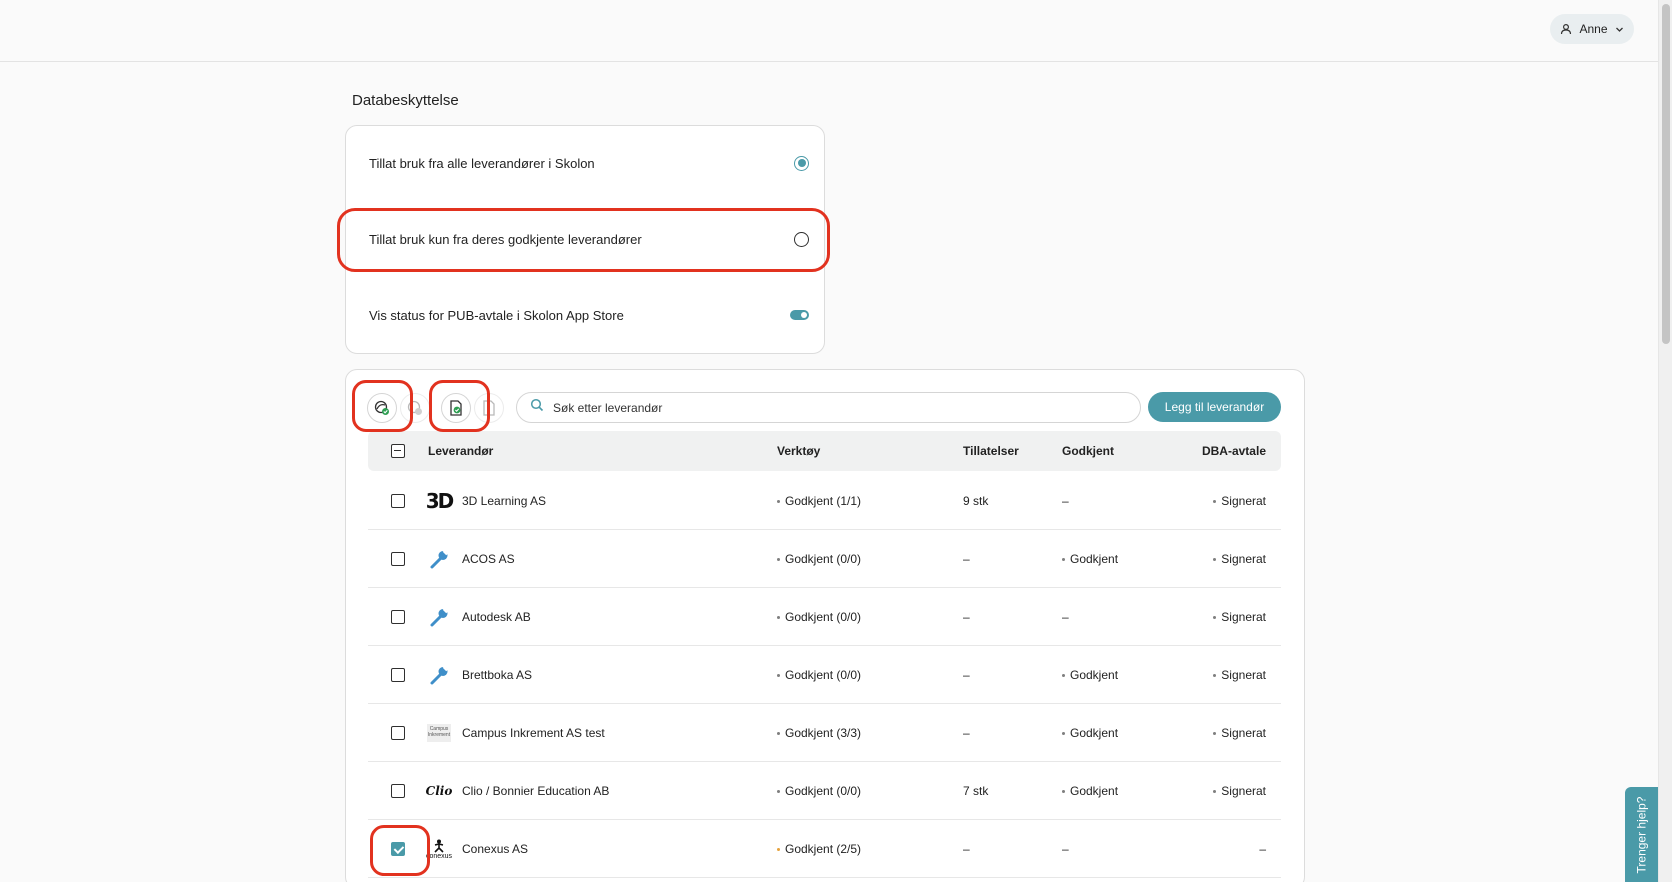 The width and height of the screenshot is (1672, 882). Describe the element at coordinates (495, 849) in the screenshot. I see `supplier-name: Conexus AS` at that location.